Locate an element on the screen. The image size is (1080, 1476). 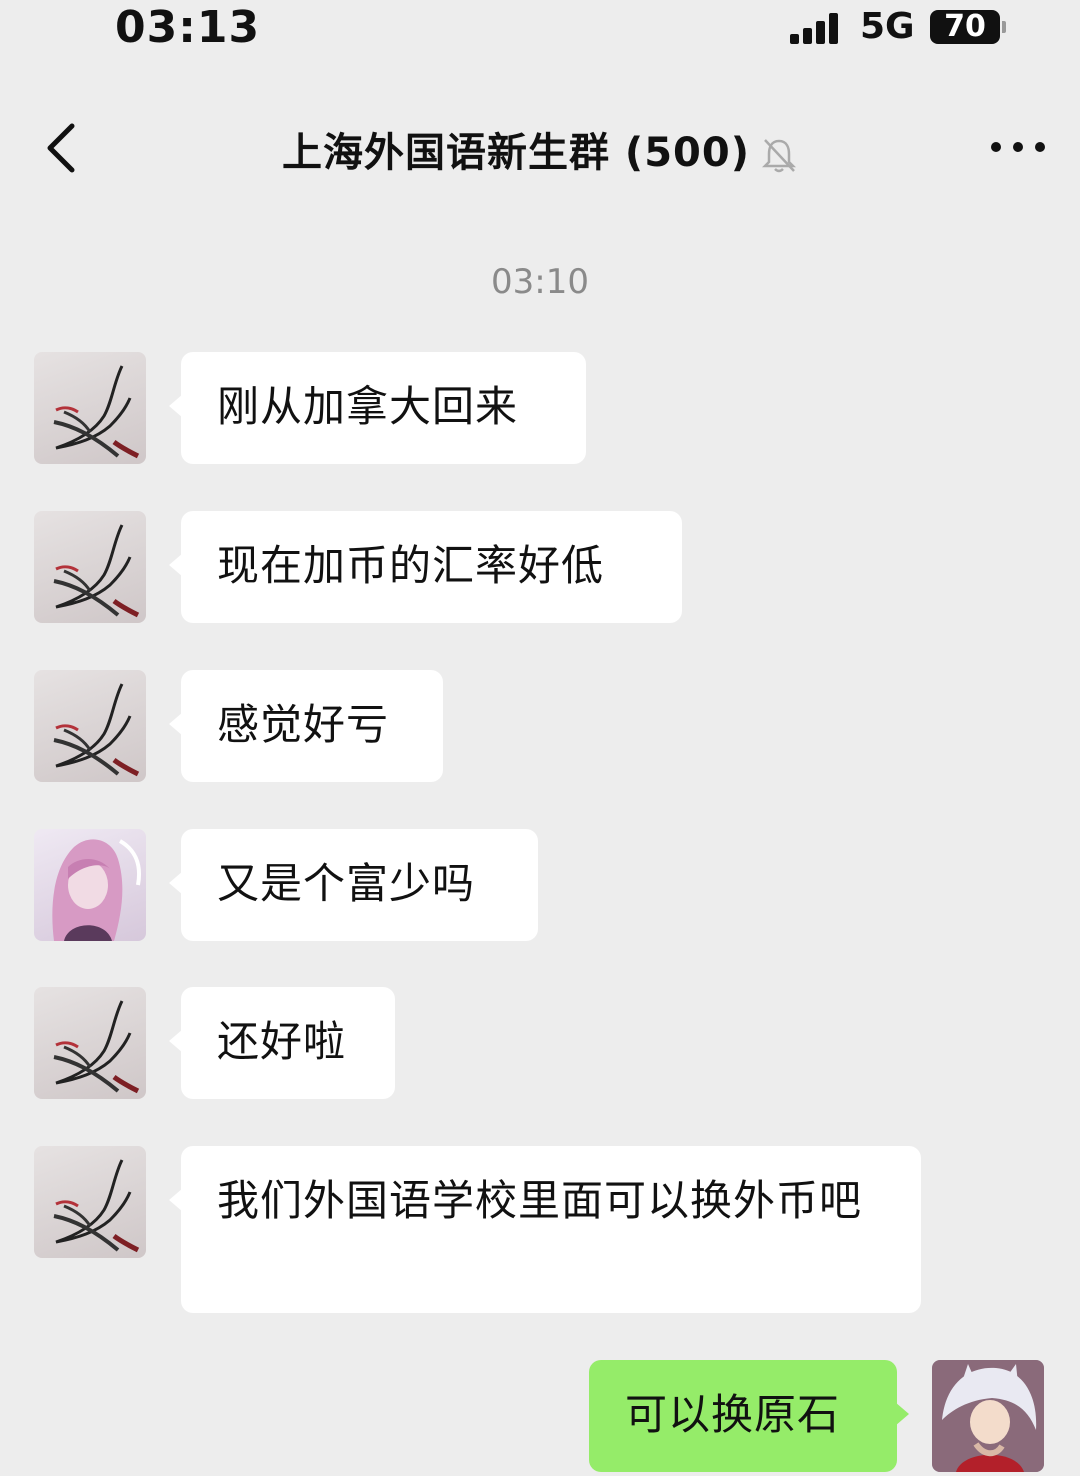
anime-girl-icon is located at coordinates (96, 890).